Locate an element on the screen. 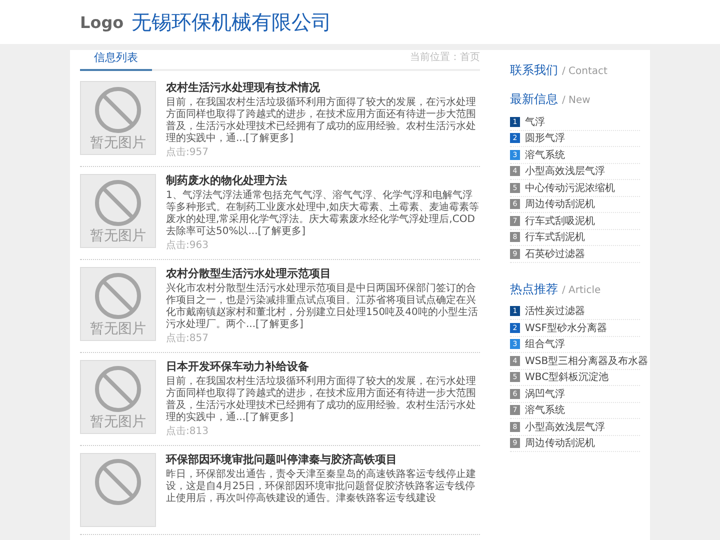 The width and height of the screenshot is (720, 540). article-summary: 1、气浮法气浮法通常包括充气气浮、溶气气浮、化学气浮和电解气浮等多种形式。在制药工业废水处理中,如庆大霉素、土霉素、麦迪霉素等废水的处理,常采用化学气浮法。庆大霉素废水经化学气浮处理后,COD去除率可达50%以...[了解更多] is located at coordinates (323, 214).